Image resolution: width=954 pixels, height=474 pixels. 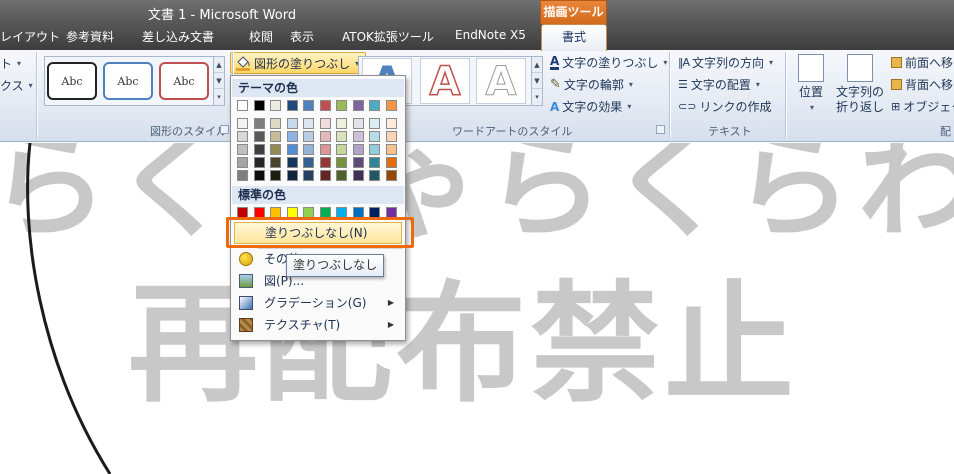 What do you see at coordinates (590, 106) in the screenshot?
I see `text-effects-button: A 文字の効果 ▾` at bounding box center [590, 106].